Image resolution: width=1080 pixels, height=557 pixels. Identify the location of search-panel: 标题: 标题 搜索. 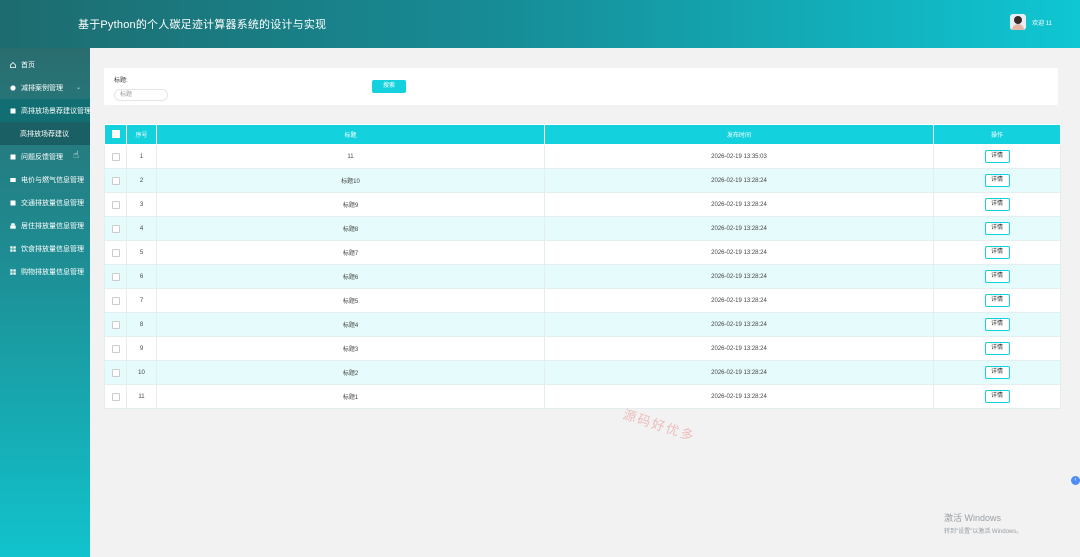
(581, 86).